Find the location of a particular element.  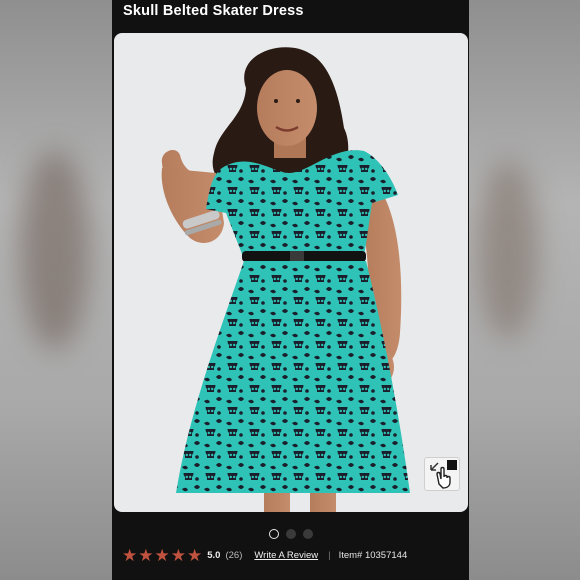

carousel-dots is located at coordinates (290, 534).